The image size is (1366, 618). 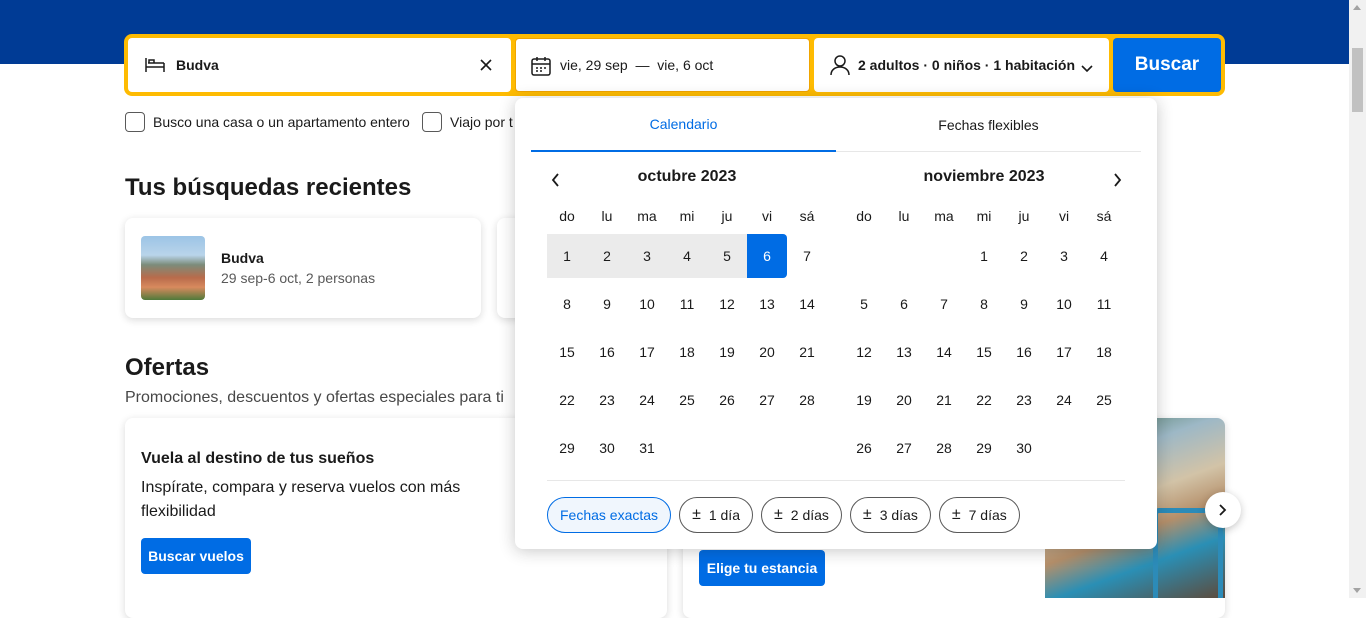 What do you see at coordinates (167, 367) in the screenshot?
I see `offers-heading: Ofertas` at bounding box center [167, 367].